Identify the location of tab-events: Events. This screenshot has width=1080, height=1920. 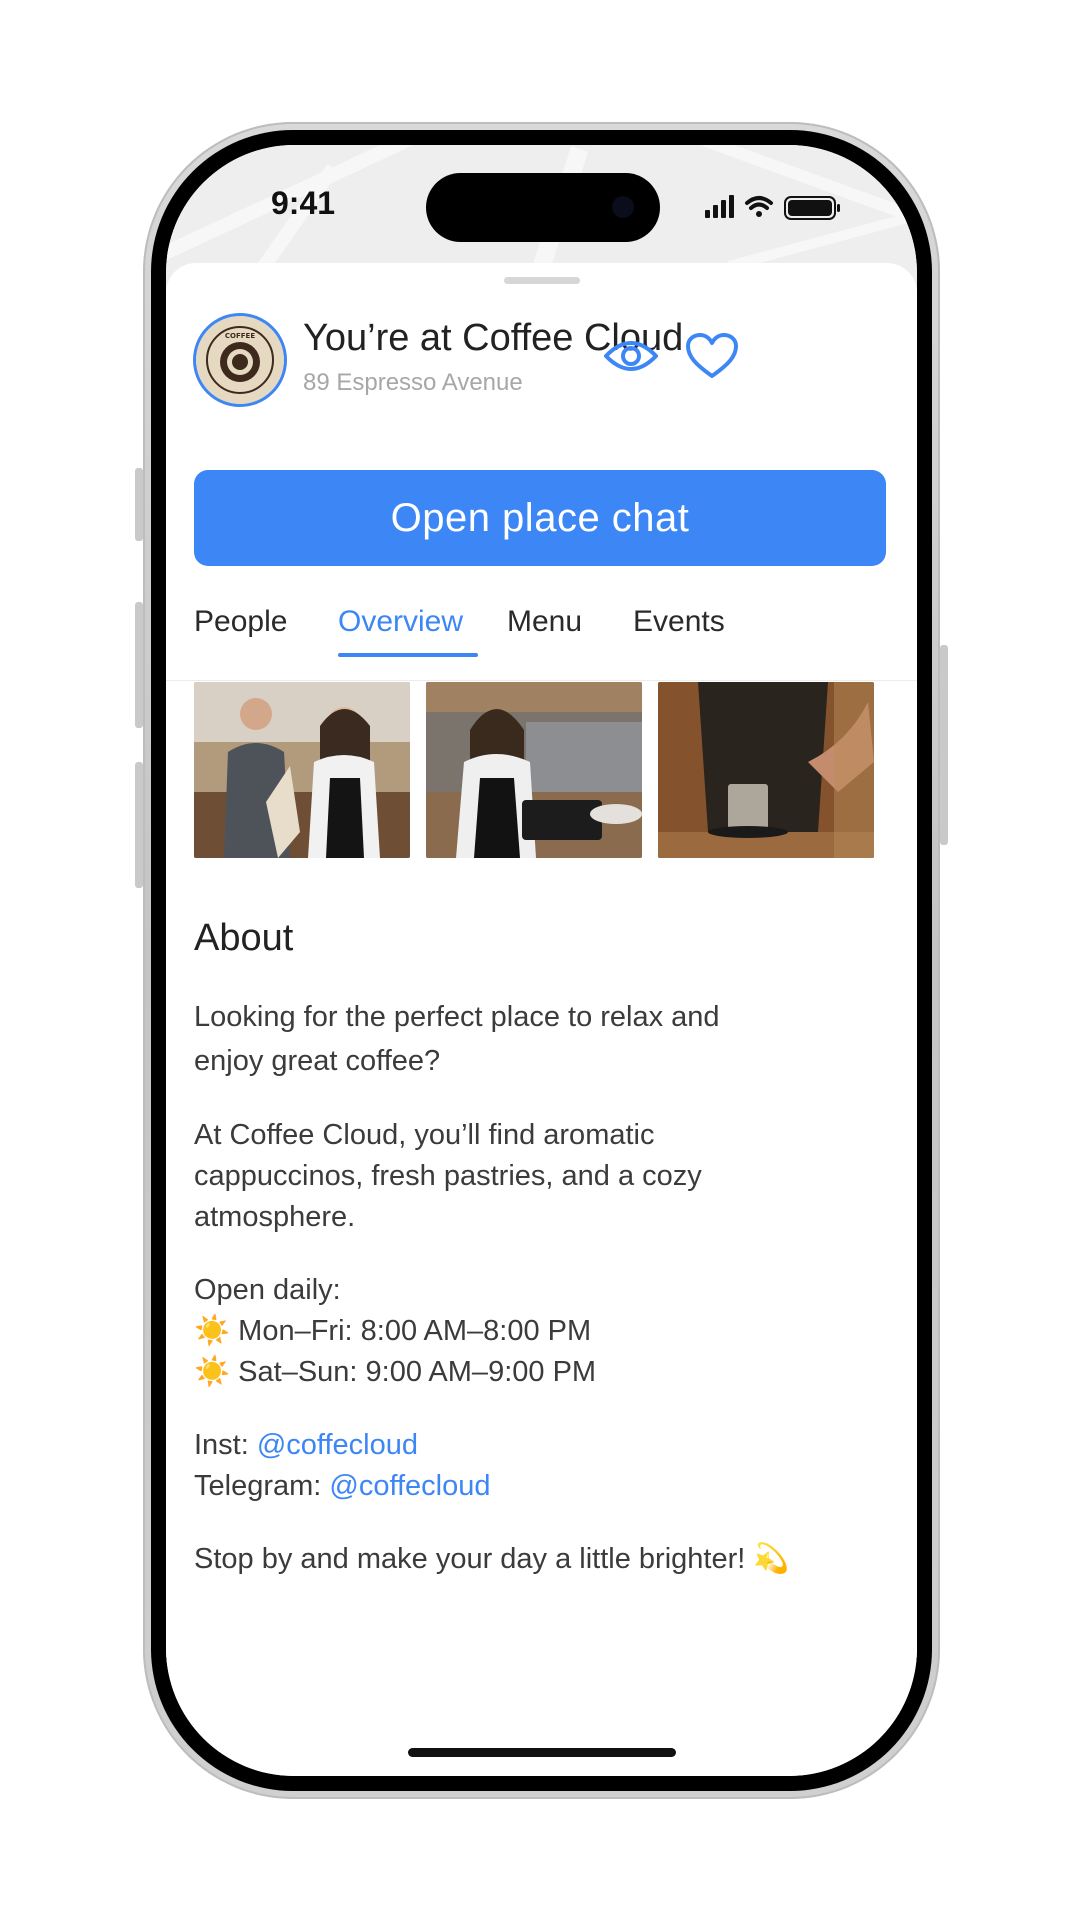
(679, 622).